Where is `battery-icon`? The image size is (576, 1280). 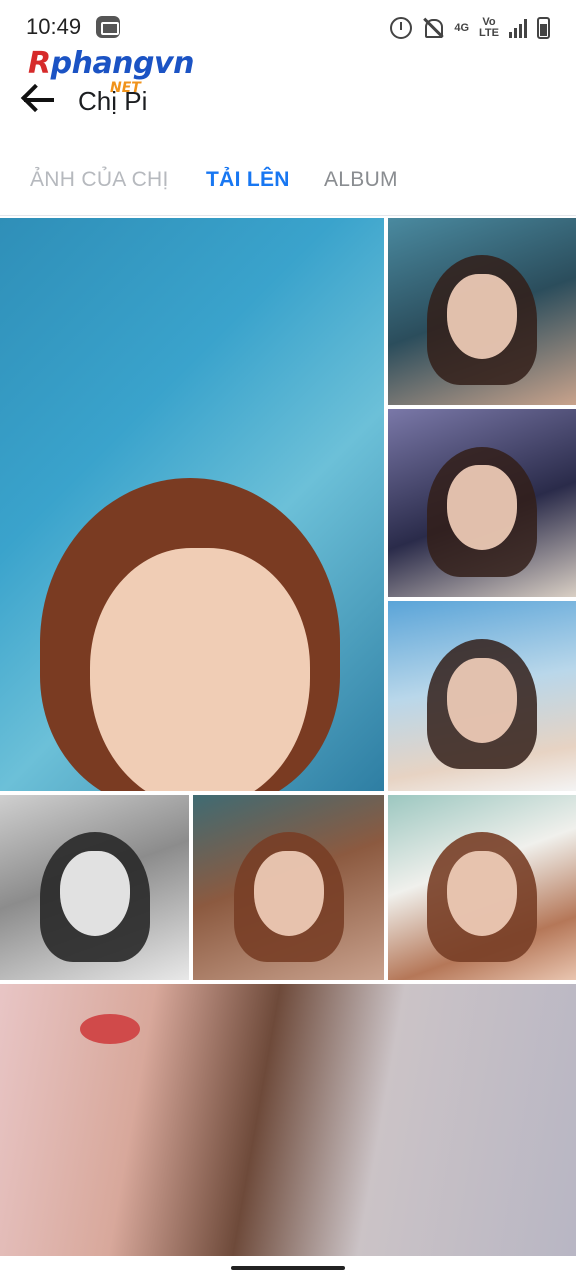
battery-icon is located at coordinates (543, 28).